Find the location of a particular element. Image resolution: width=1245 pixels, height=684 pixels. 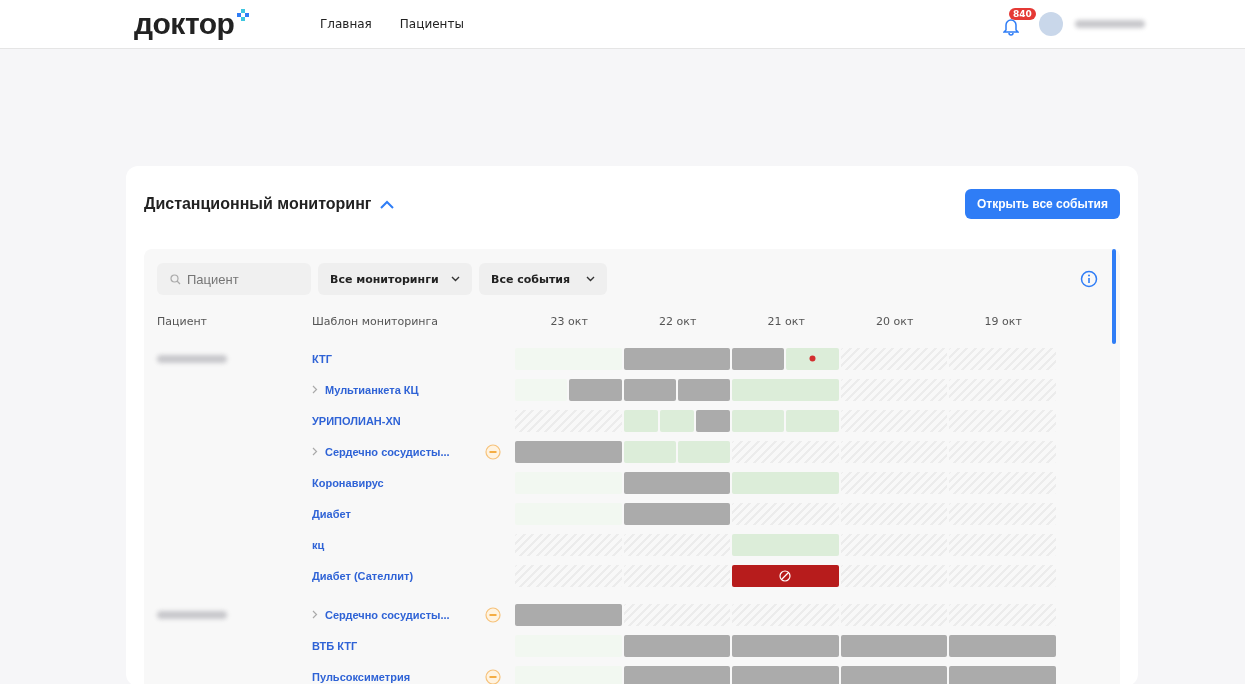

search-icon is located at coordinates (175, 279).